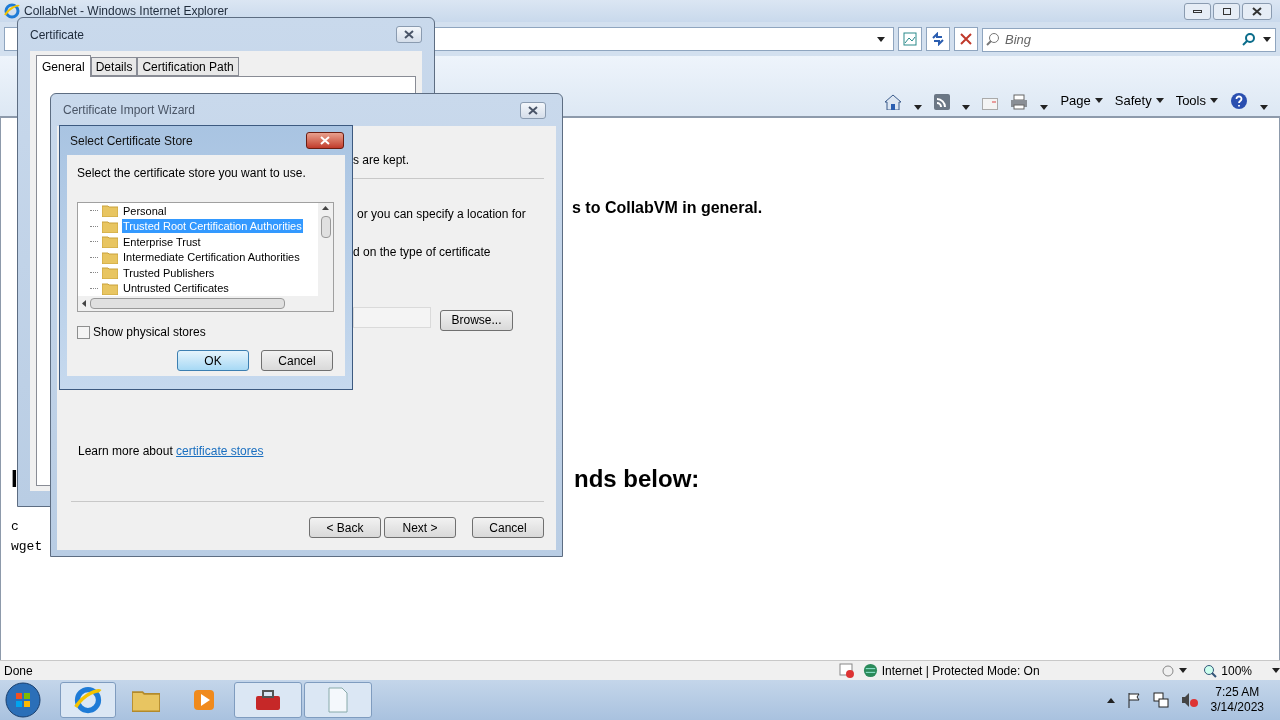 Image resolution: width=1280 pixels, height=720 pixels. Describe the element at coordinates (1110, 700) in the screenshot. I see `tray-arrow-icon` at that location.